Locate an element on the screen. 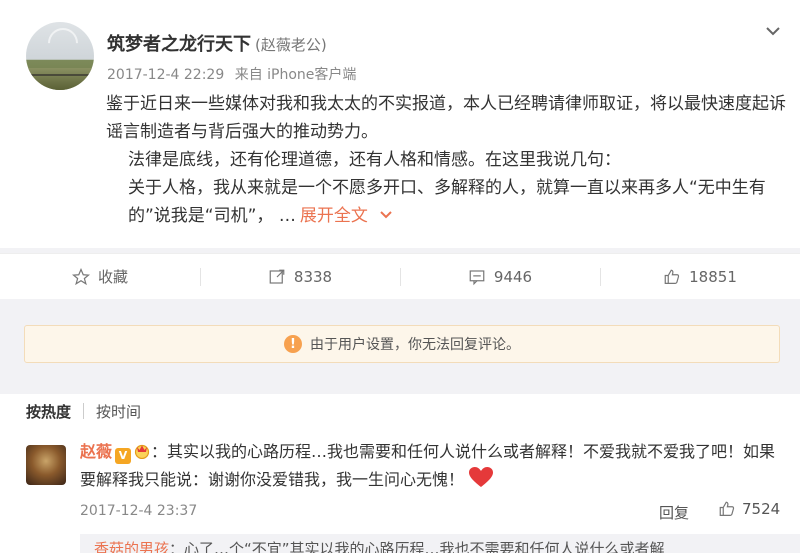 The image size is (800, 553). commenter-avatar is located at coordinates (46, 465).